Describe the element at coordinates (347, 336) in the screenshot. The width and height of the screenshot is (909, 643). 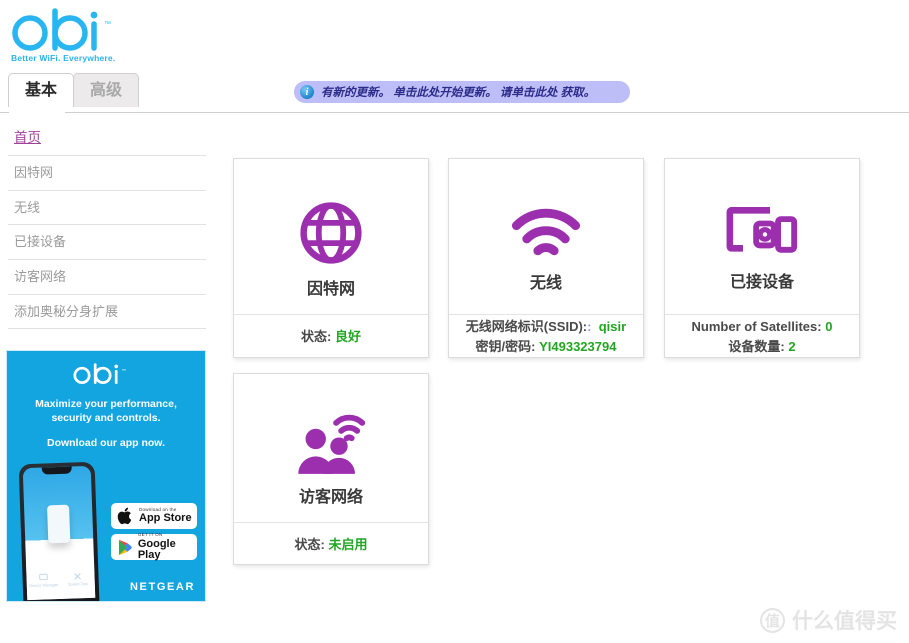
I see `internet-status-value: 良好` at that location.